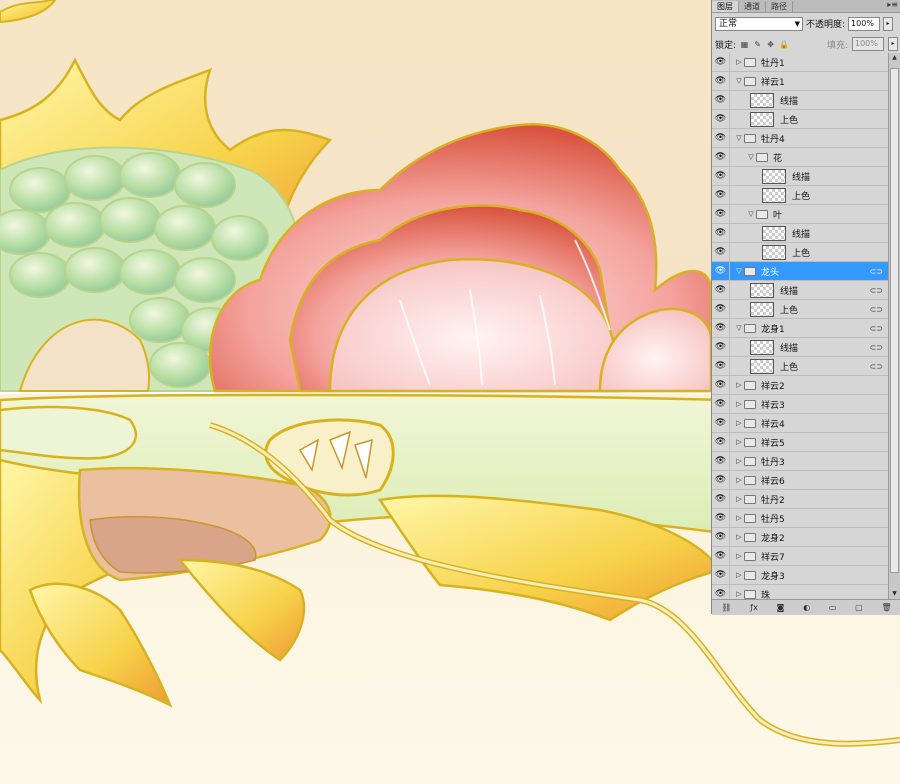 This screenshot has height=784, width=900. Describe the element at coordinates (800, 81) in the screenshot. I see `layer-row: 👁 ▽ 祥云1` at that location.